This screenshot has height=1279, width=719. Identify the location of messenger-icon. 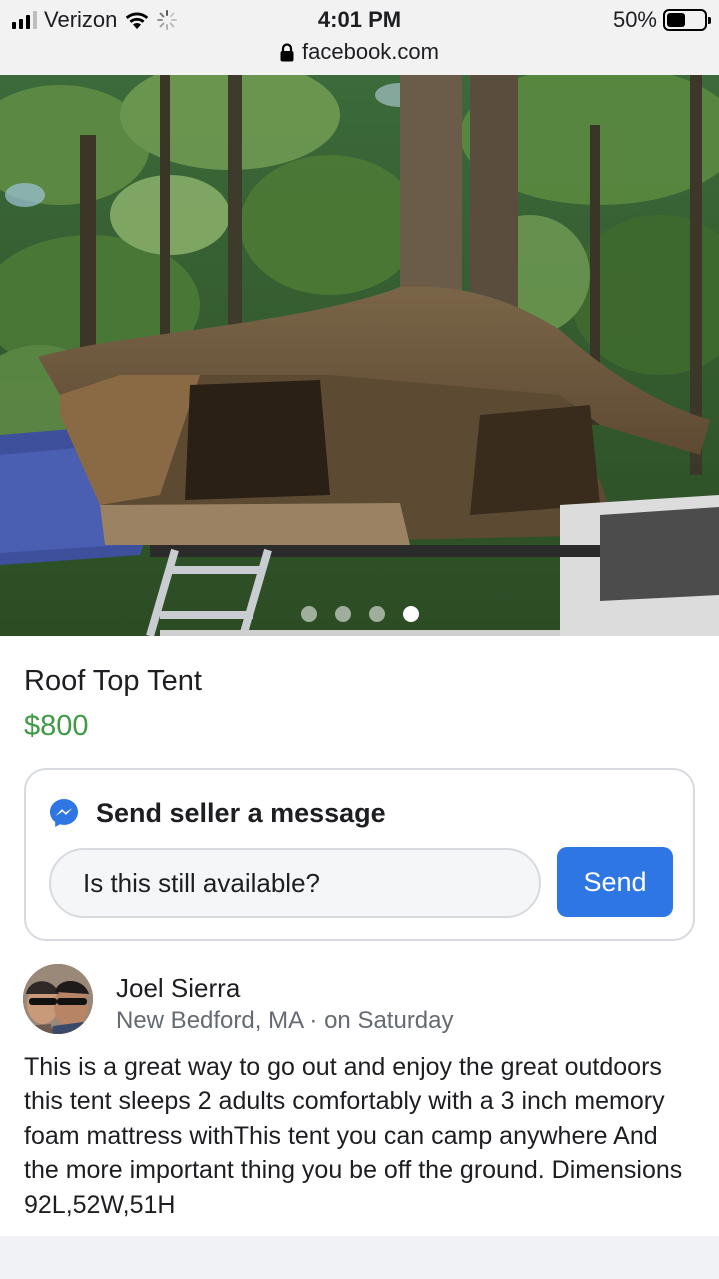
(64, 813).